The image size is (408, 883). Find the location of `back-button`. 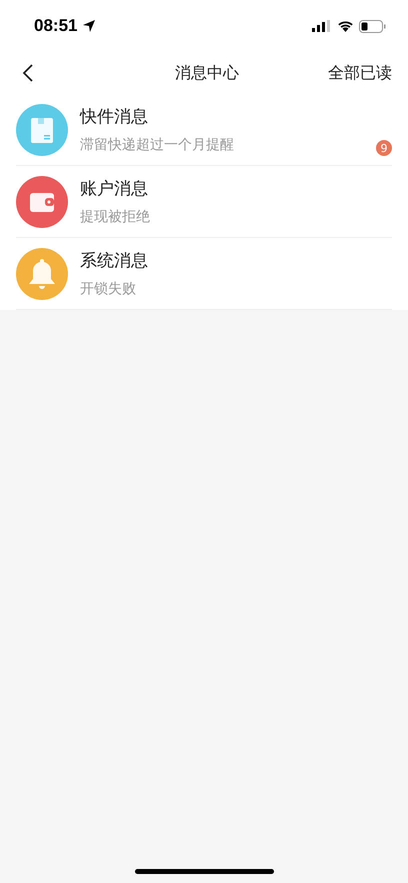

back-button is located at coordinates (28, 73).